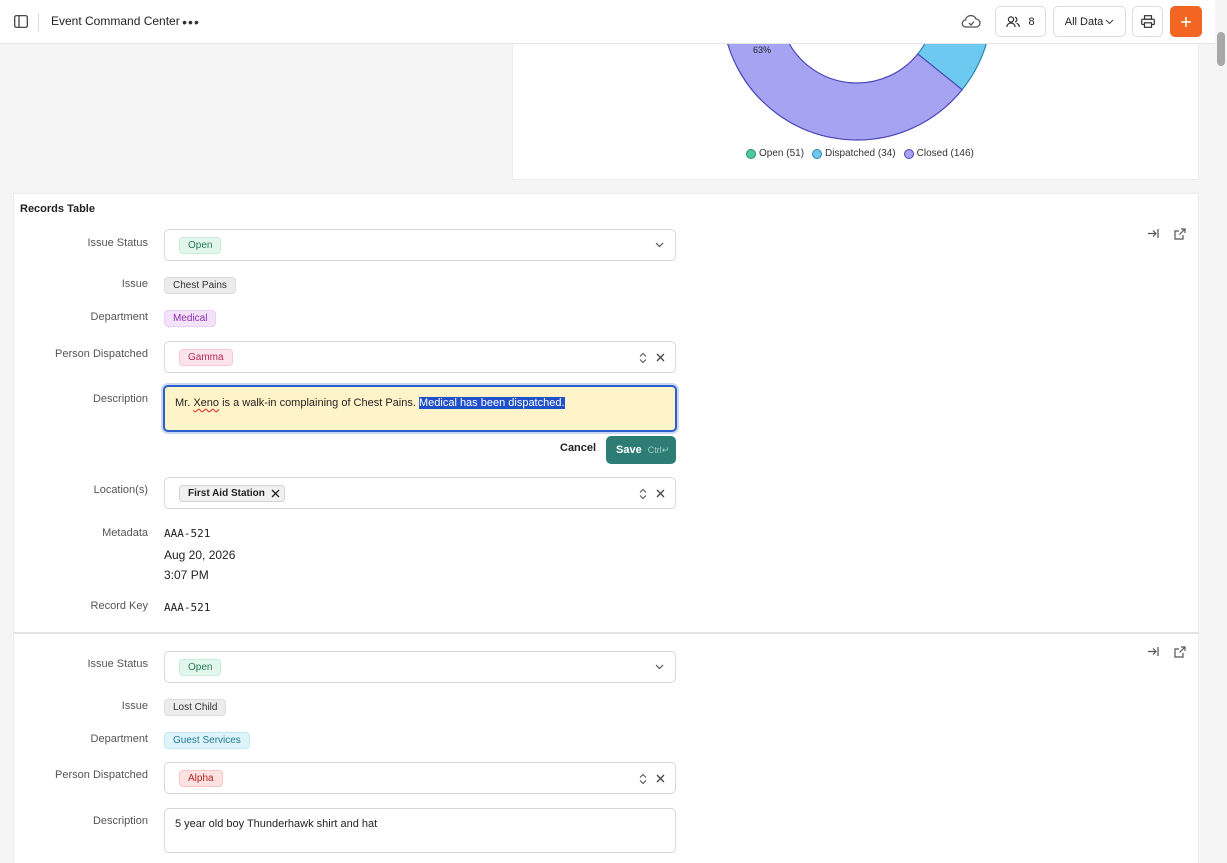 This screenshot has width=1227, height=863. What do you see at coordinates (420, 778) in the screenshot?
I see `person-dispatched-select: Alpha` at bounding box center [420, 778].